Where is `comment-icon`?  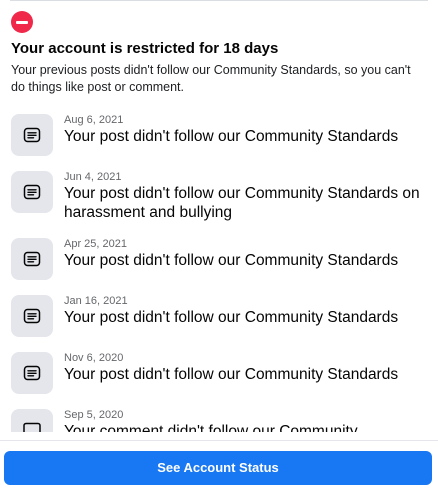 comment-icon is located at coordinates (32, 420).